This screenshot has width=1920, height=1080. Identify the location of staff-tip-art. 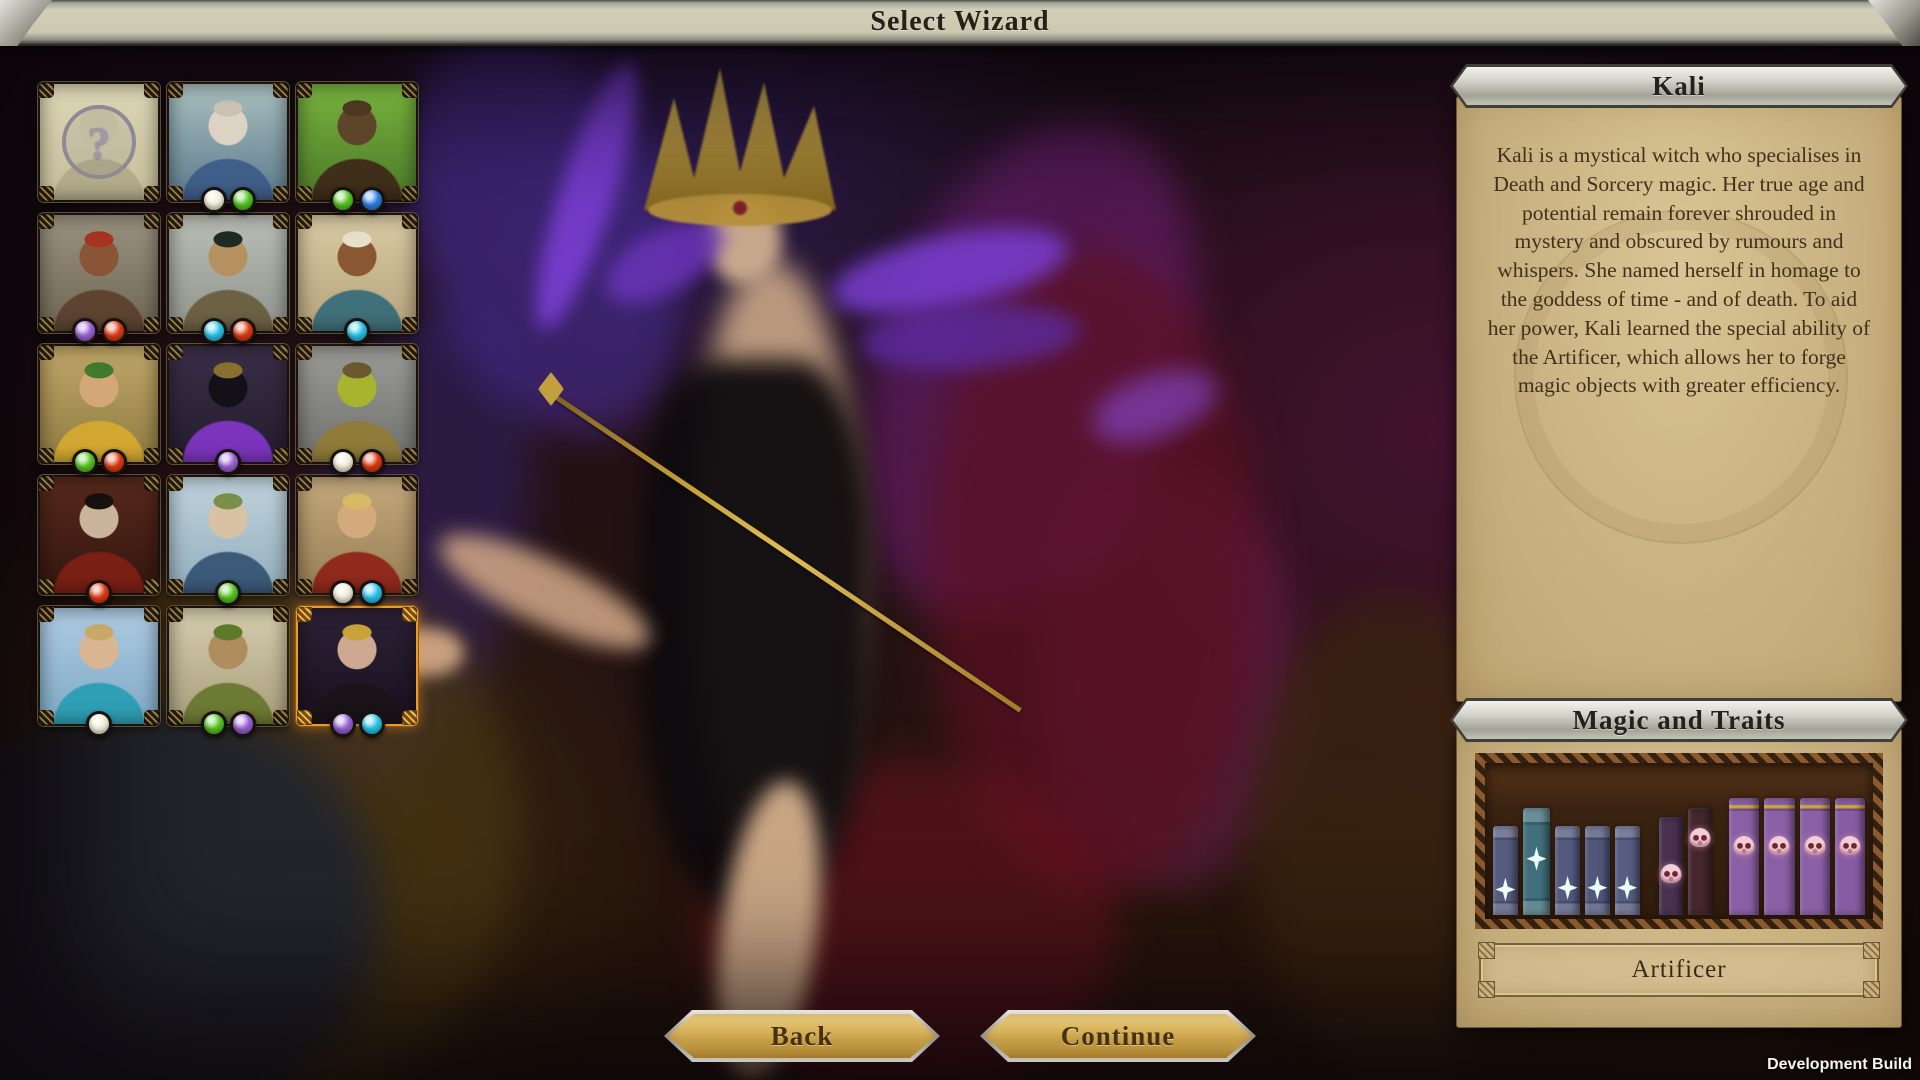
(551, 389).